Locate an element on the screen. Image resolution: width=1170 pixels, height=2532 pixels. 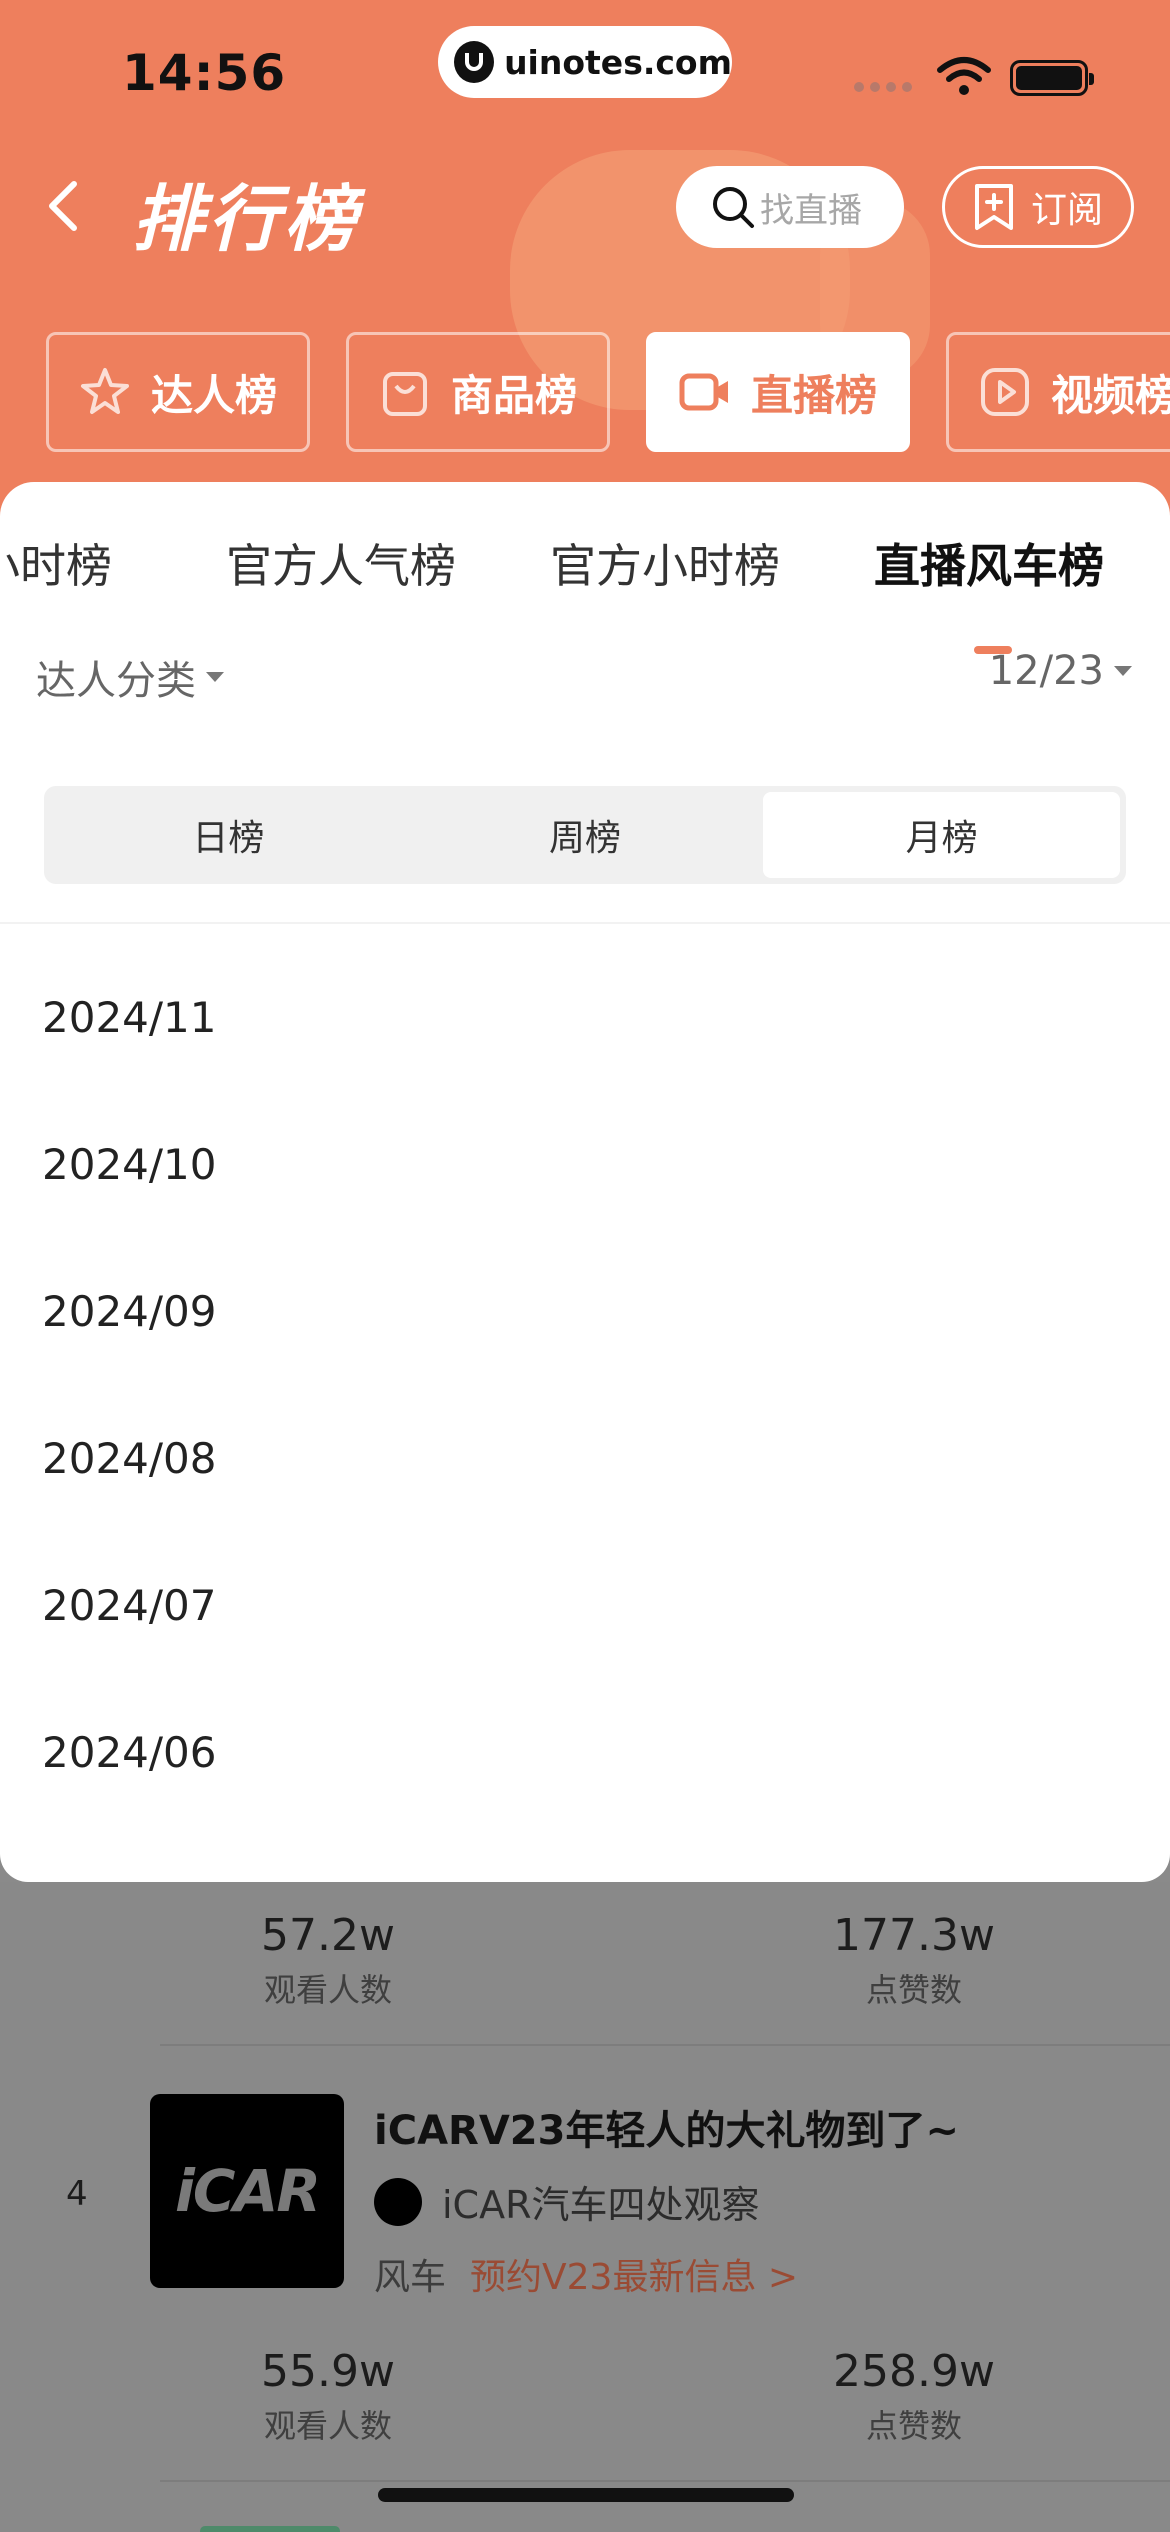
likes-stat: 258.9w 点赞数 is located at coordinates (914, 2396).